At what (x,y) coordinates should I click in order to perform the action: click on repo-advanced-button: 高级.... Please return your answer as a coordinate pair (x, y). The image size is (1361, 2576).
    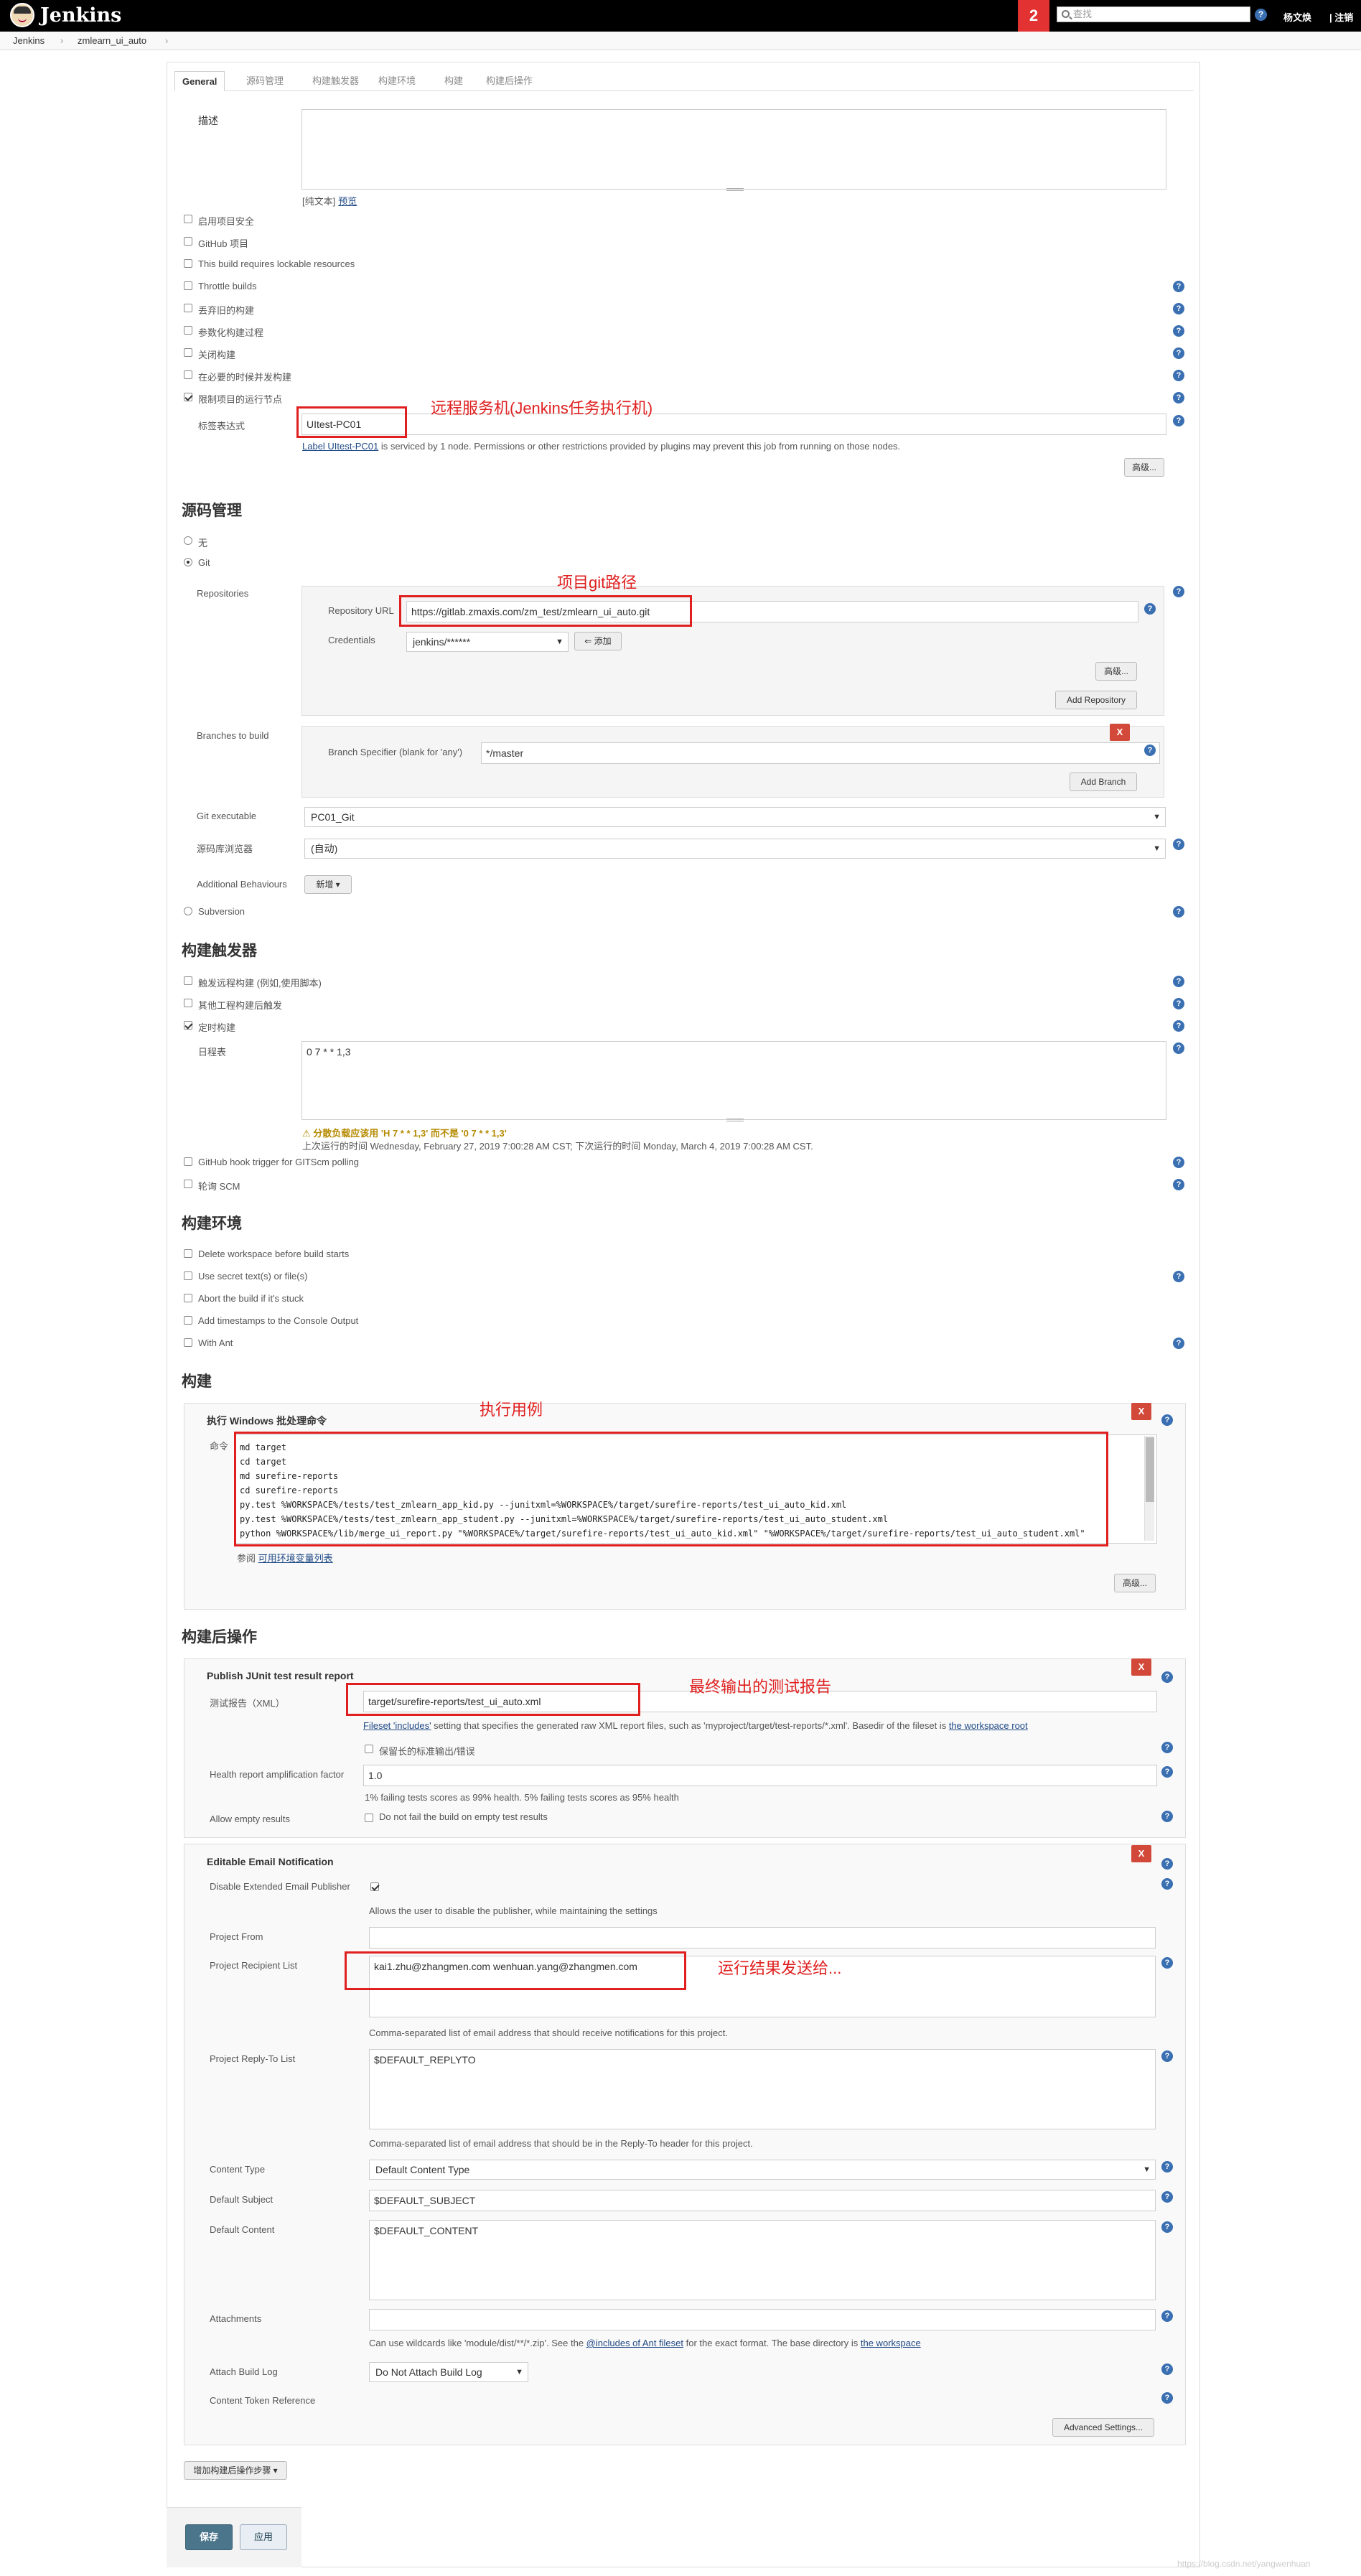
    Looking at the image, I should click on (1116, 671).